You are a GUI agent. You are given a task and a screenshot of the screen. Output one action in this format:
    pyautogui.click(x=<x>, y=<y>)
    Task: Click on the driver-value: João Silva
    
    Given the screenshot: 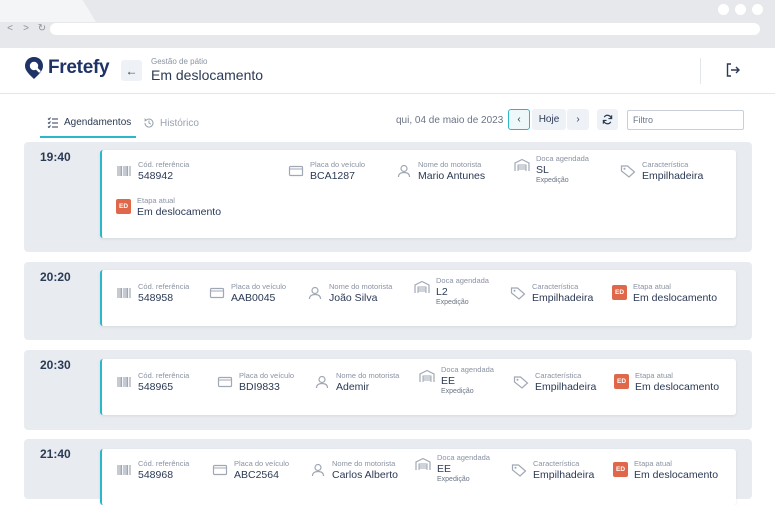 What is the action you would take?
    pyautogui.click(x=353, y=298)
    